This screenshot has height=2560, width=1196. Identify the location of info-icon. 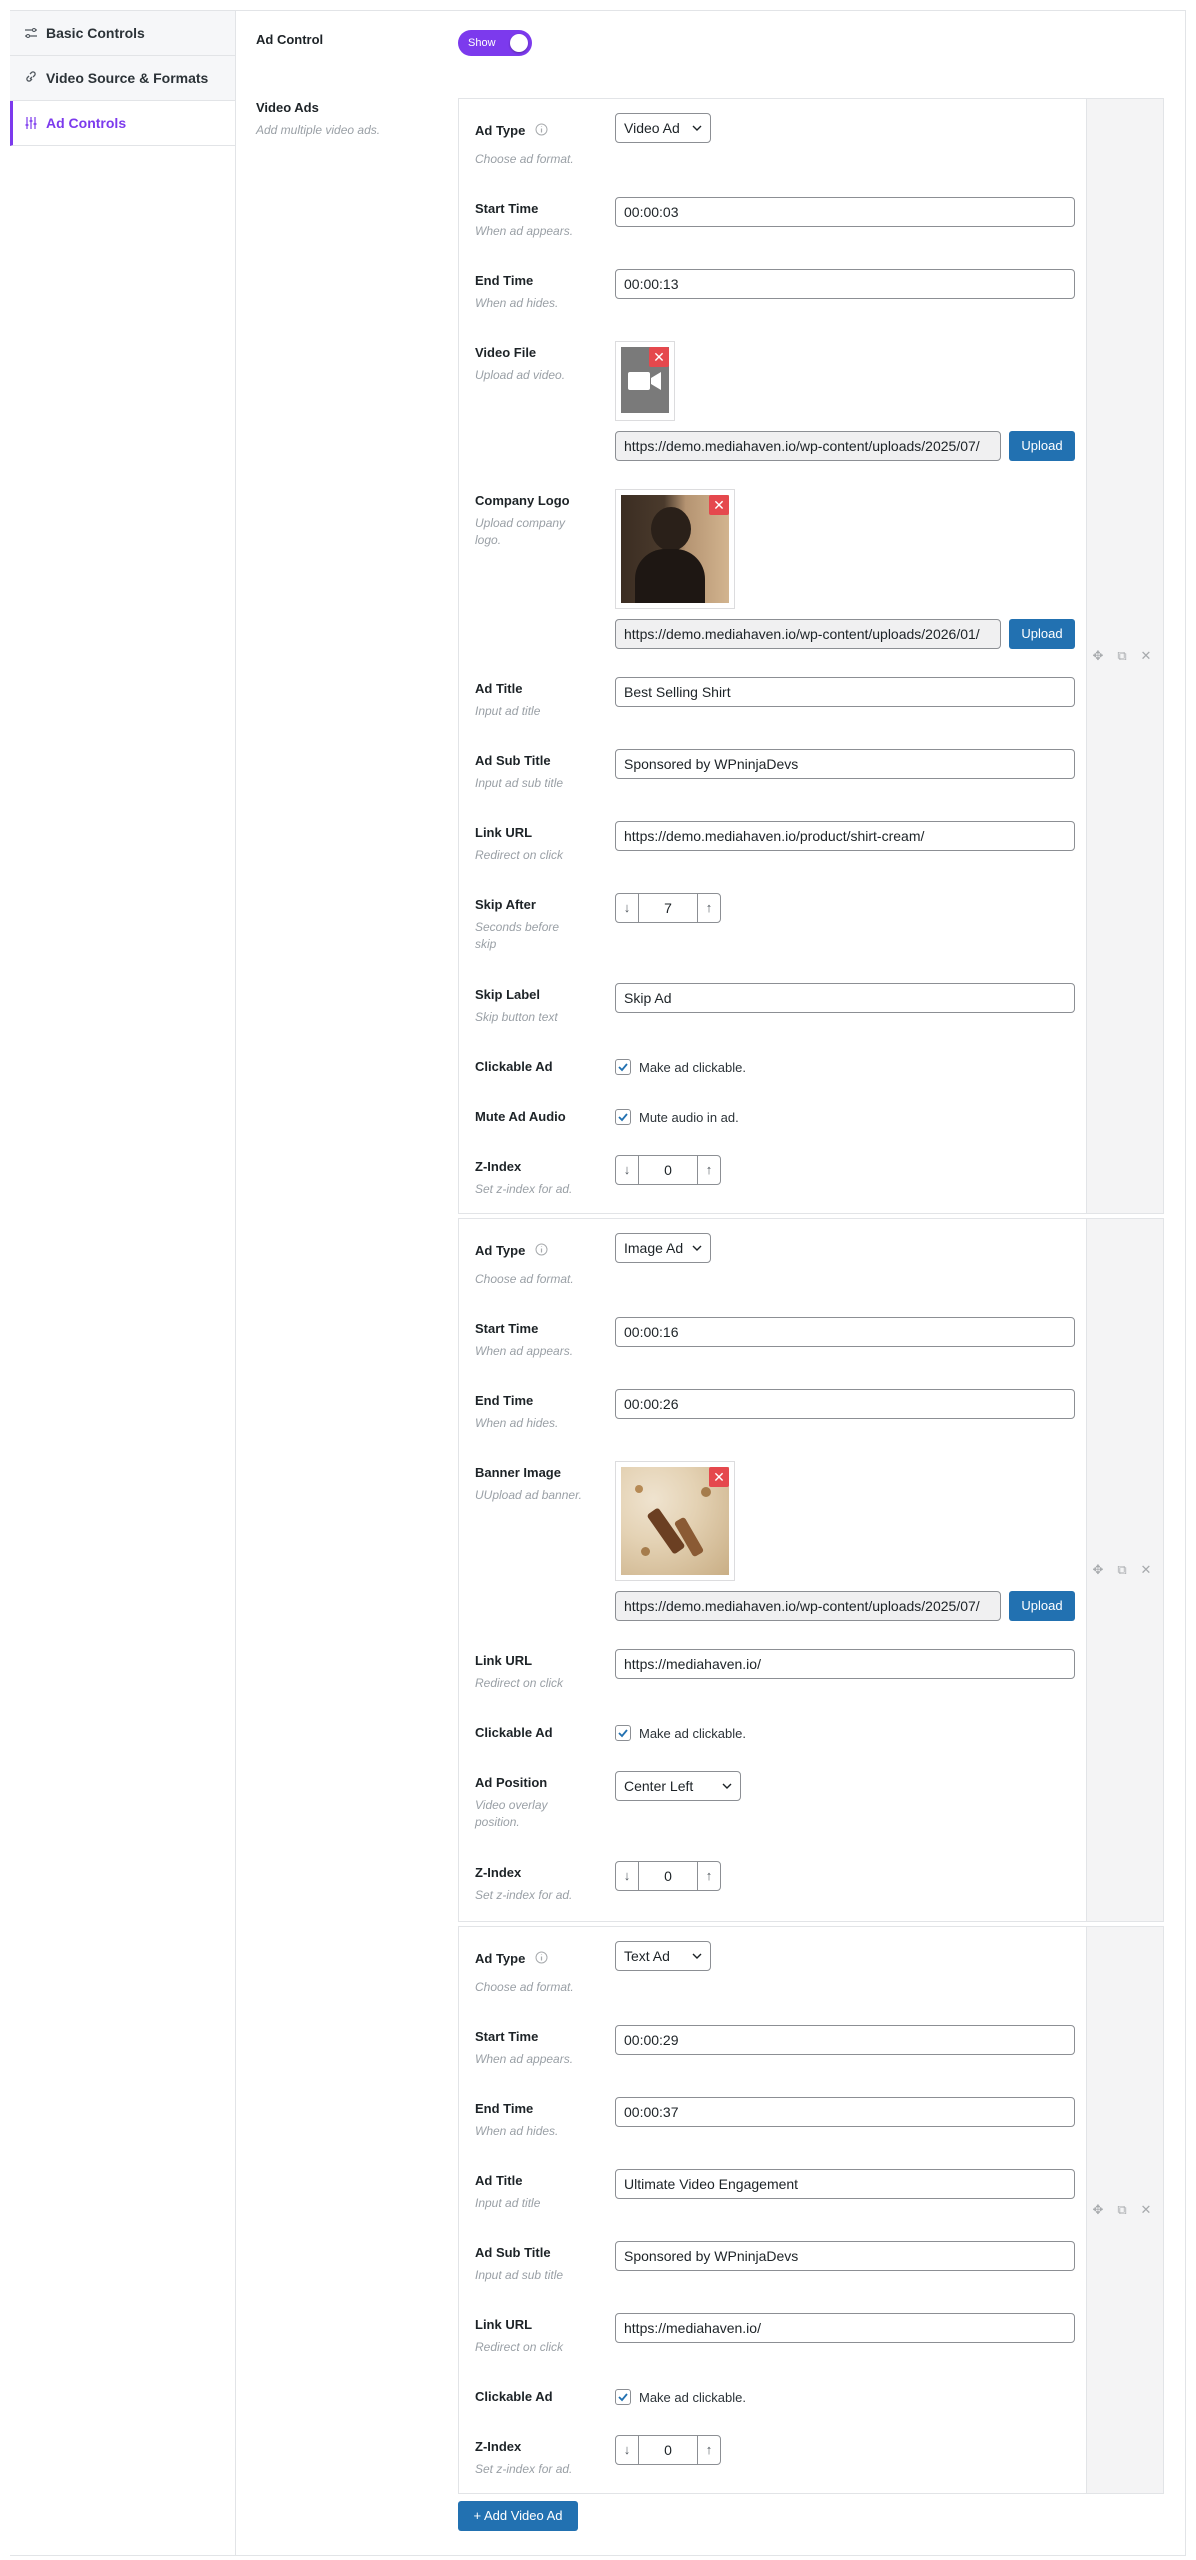
(541, 1957).